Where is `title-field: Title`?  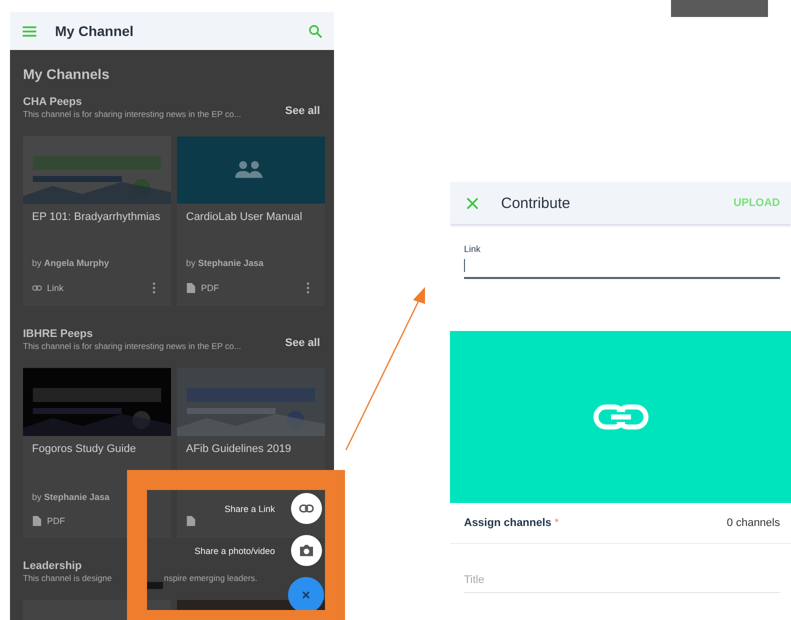
title-field: Title is located at coordinates (622, 580).